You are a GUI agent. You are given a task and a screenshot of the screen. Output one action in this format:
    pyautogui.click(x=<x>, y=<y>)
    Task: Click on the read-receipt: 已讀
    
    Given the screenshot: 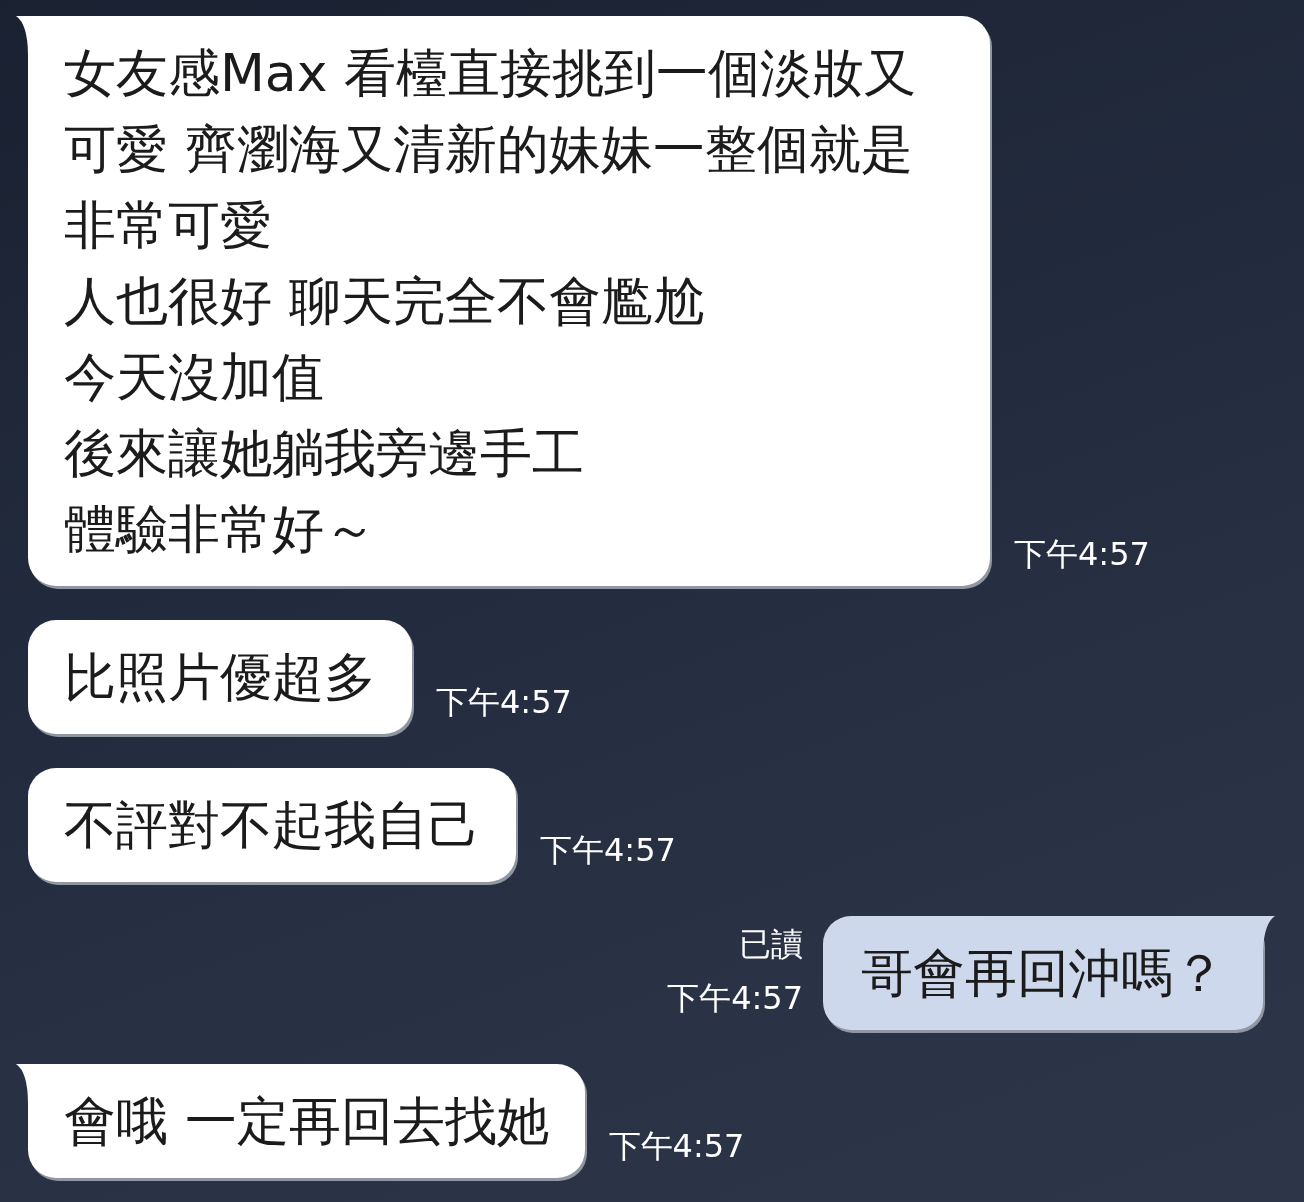 What is the action you would take?
    pyautogui.click(x=771, y=944)
    